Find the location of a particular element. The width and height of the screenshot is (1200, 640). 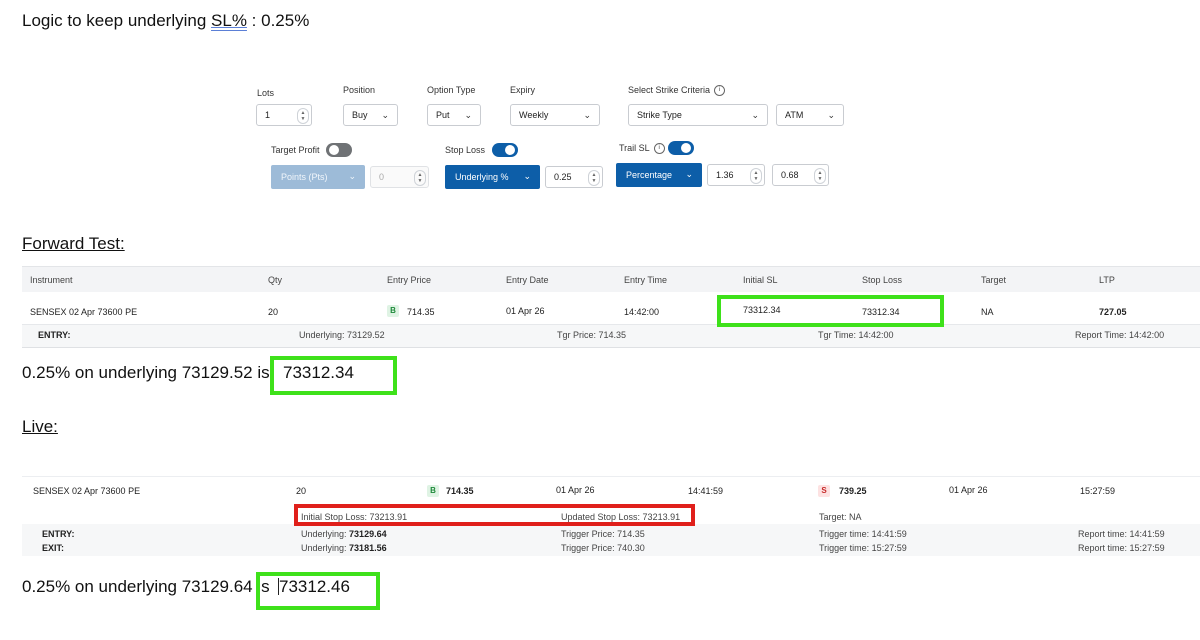

entry-label: ENTRY: is located at coordinates (54, 335).